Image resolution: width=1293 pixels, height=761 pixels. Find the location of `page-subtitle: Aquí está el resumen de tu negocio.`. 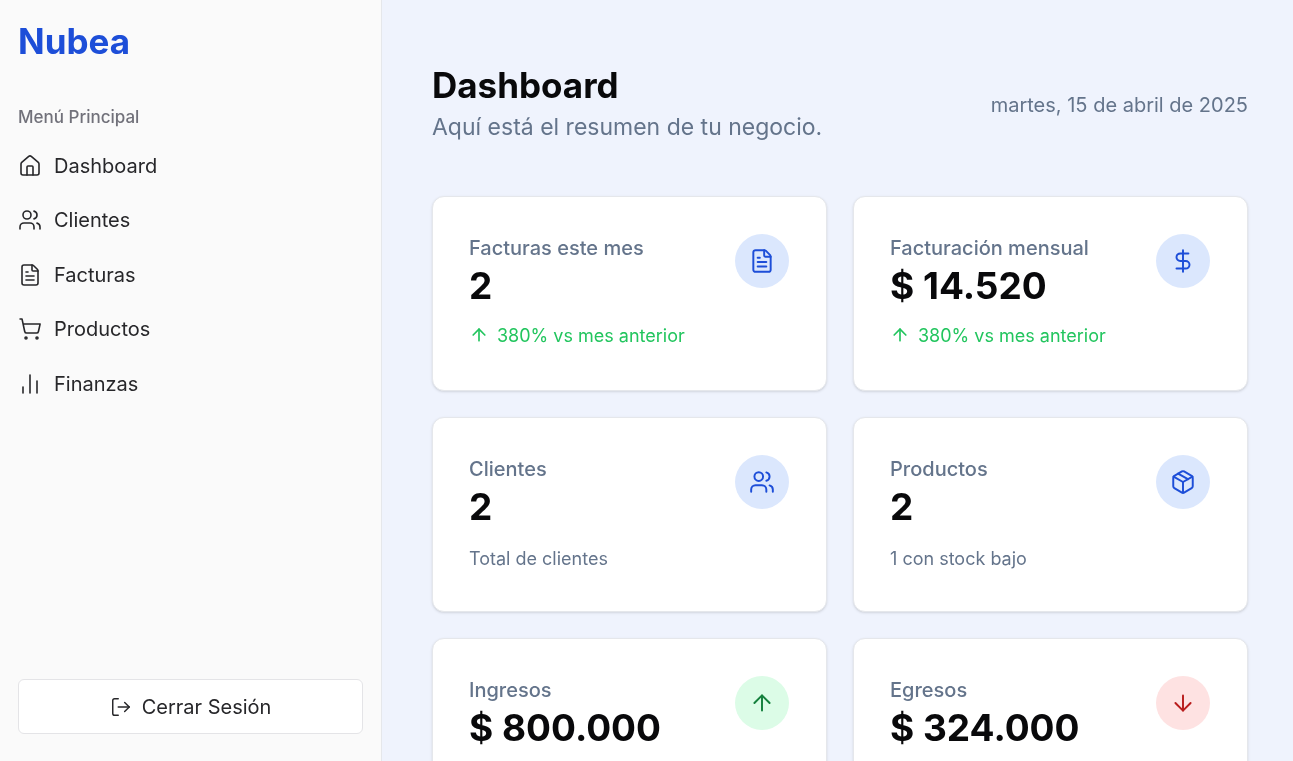

page-subtitle: Aquí está el resumen de tu negocio. is located at coordinates (627, 127).